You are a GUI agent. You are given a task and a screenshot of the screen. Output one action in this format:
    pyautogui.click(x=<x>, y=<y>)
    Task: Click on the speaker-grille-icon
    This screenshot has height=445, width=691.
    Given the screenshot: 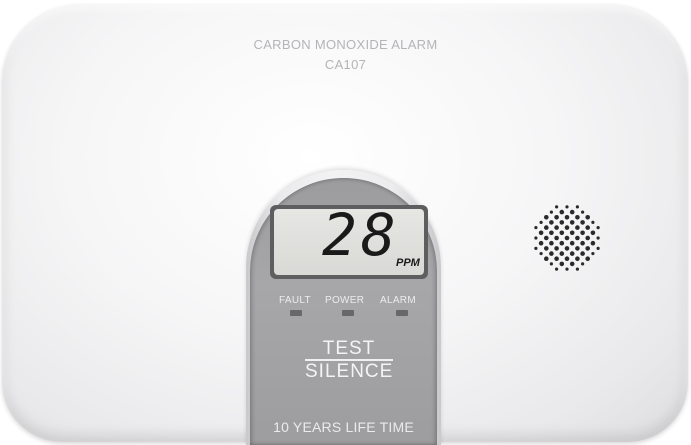 What is the action you would take?
    pyautogui.click(x=567, y=238)
    